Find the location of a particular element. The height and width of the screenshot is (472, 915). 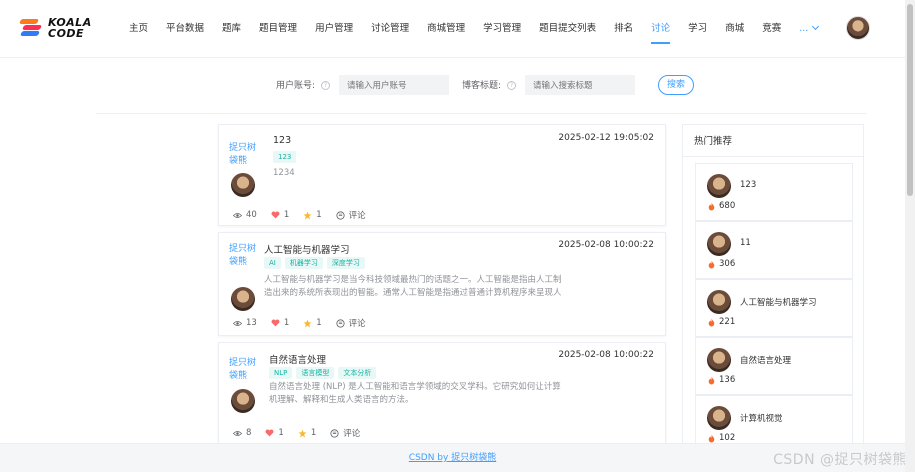

post-tag: 语言模型 is located at coordinates (315, 373).